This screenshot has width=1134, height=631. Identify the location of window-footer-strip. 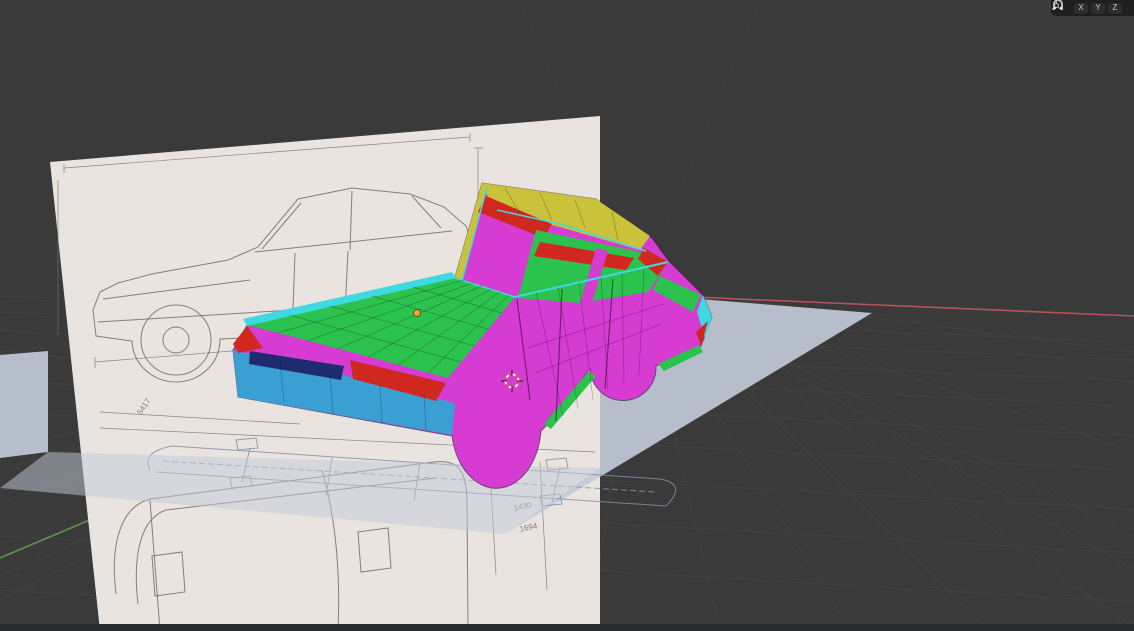
(567, 627).